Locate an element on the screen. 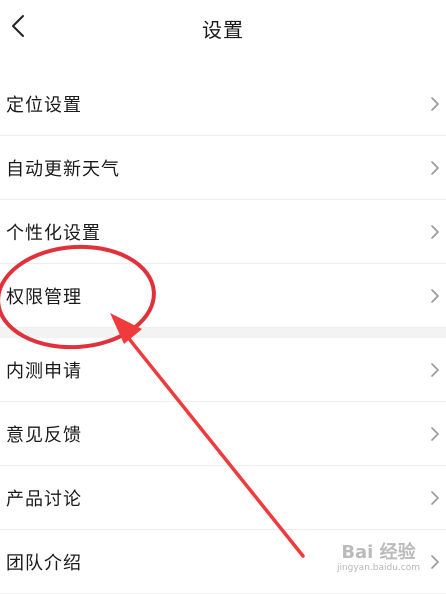 The height and width of the screenshot is (594, 446). setting-item-label: 自动更新天气 is located at coordinates (63, 169).